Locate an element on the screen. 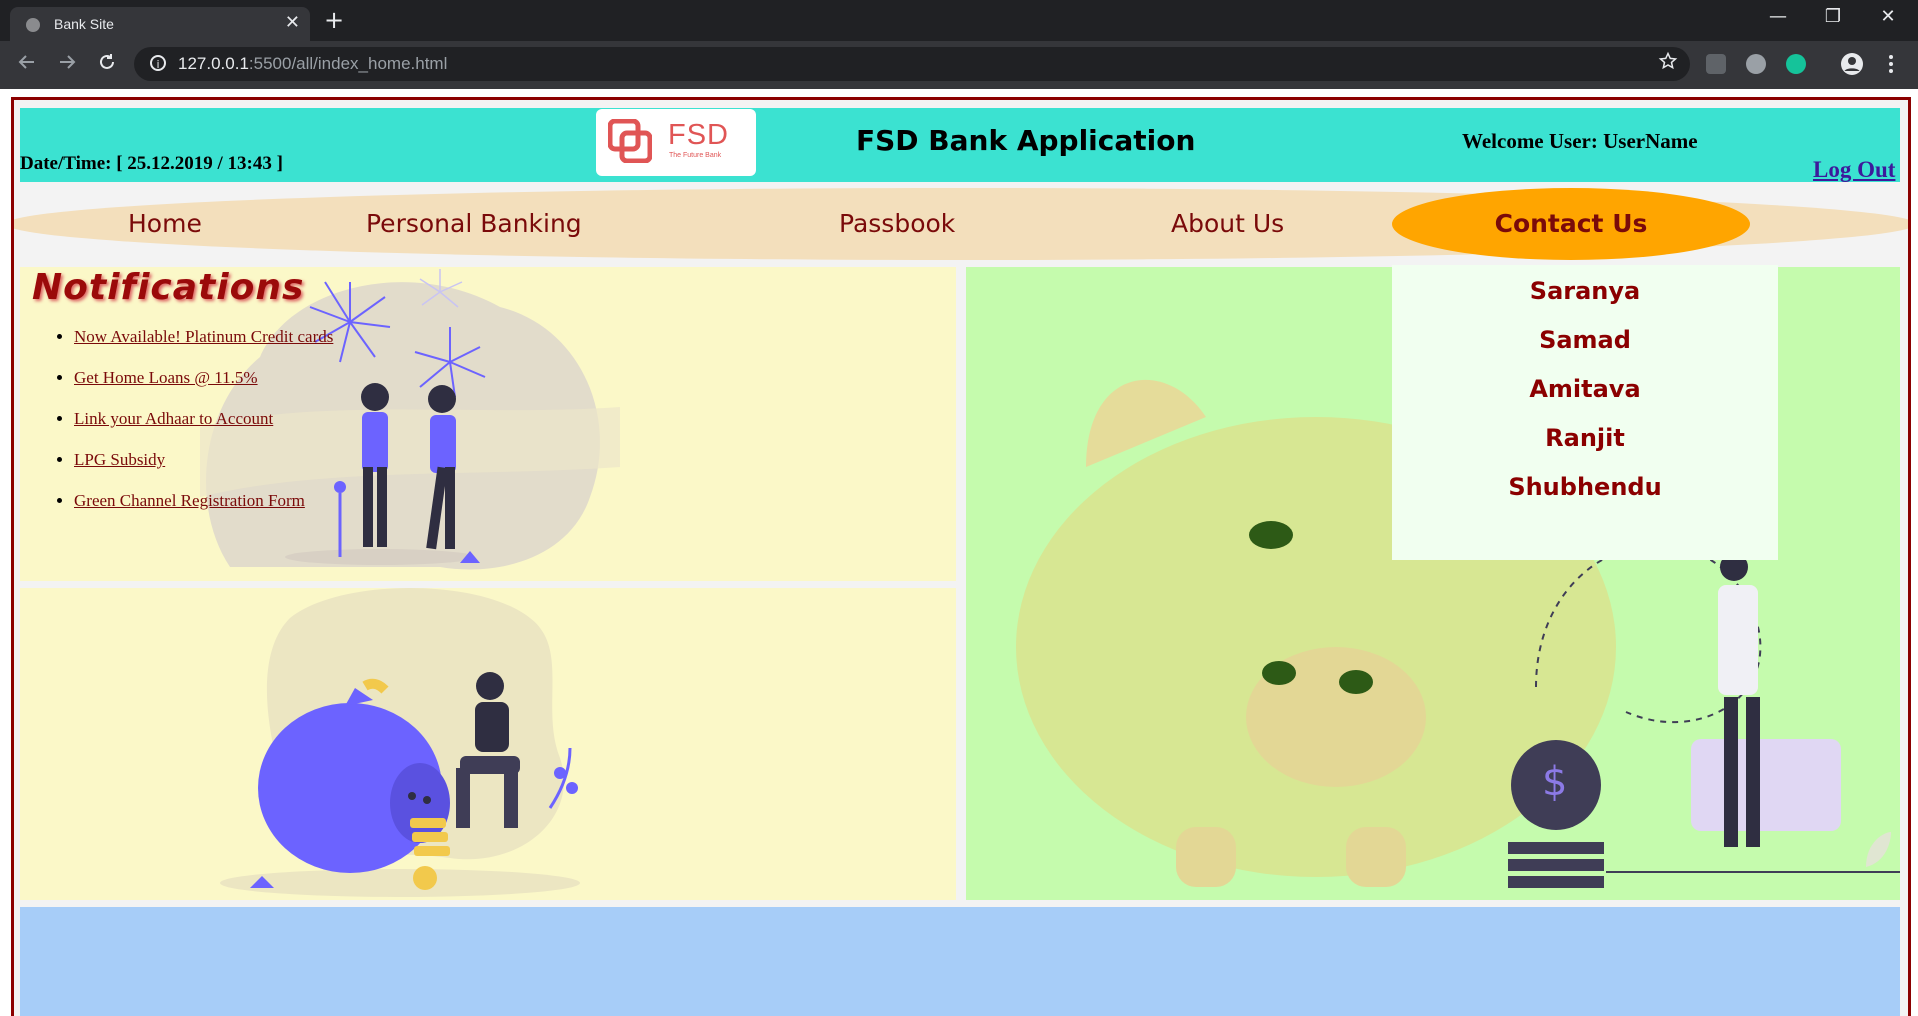 The image size is (1918, 1016). datetime-label: Date/Time: [ 25.12.2019 / 13:43 ] is located at coordinates (151, 163).